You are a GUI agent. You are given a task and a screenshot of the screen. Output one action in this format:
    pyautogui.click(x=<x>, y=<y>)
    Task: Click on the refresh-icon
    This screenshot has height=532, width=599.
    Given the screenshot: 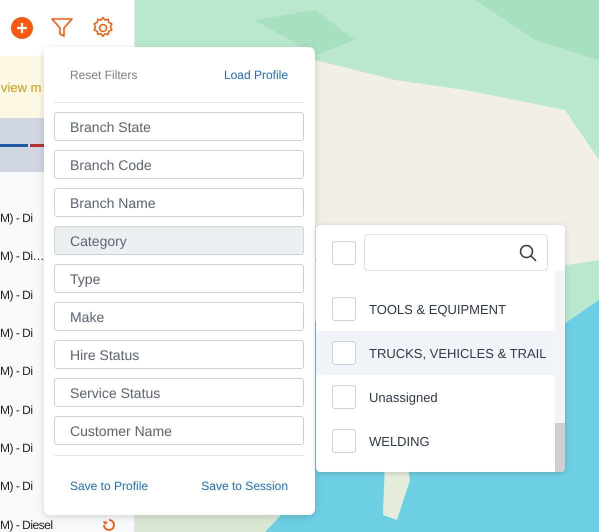 What is the action you would take?
    pyautogui.click(x=109, y=525)
    